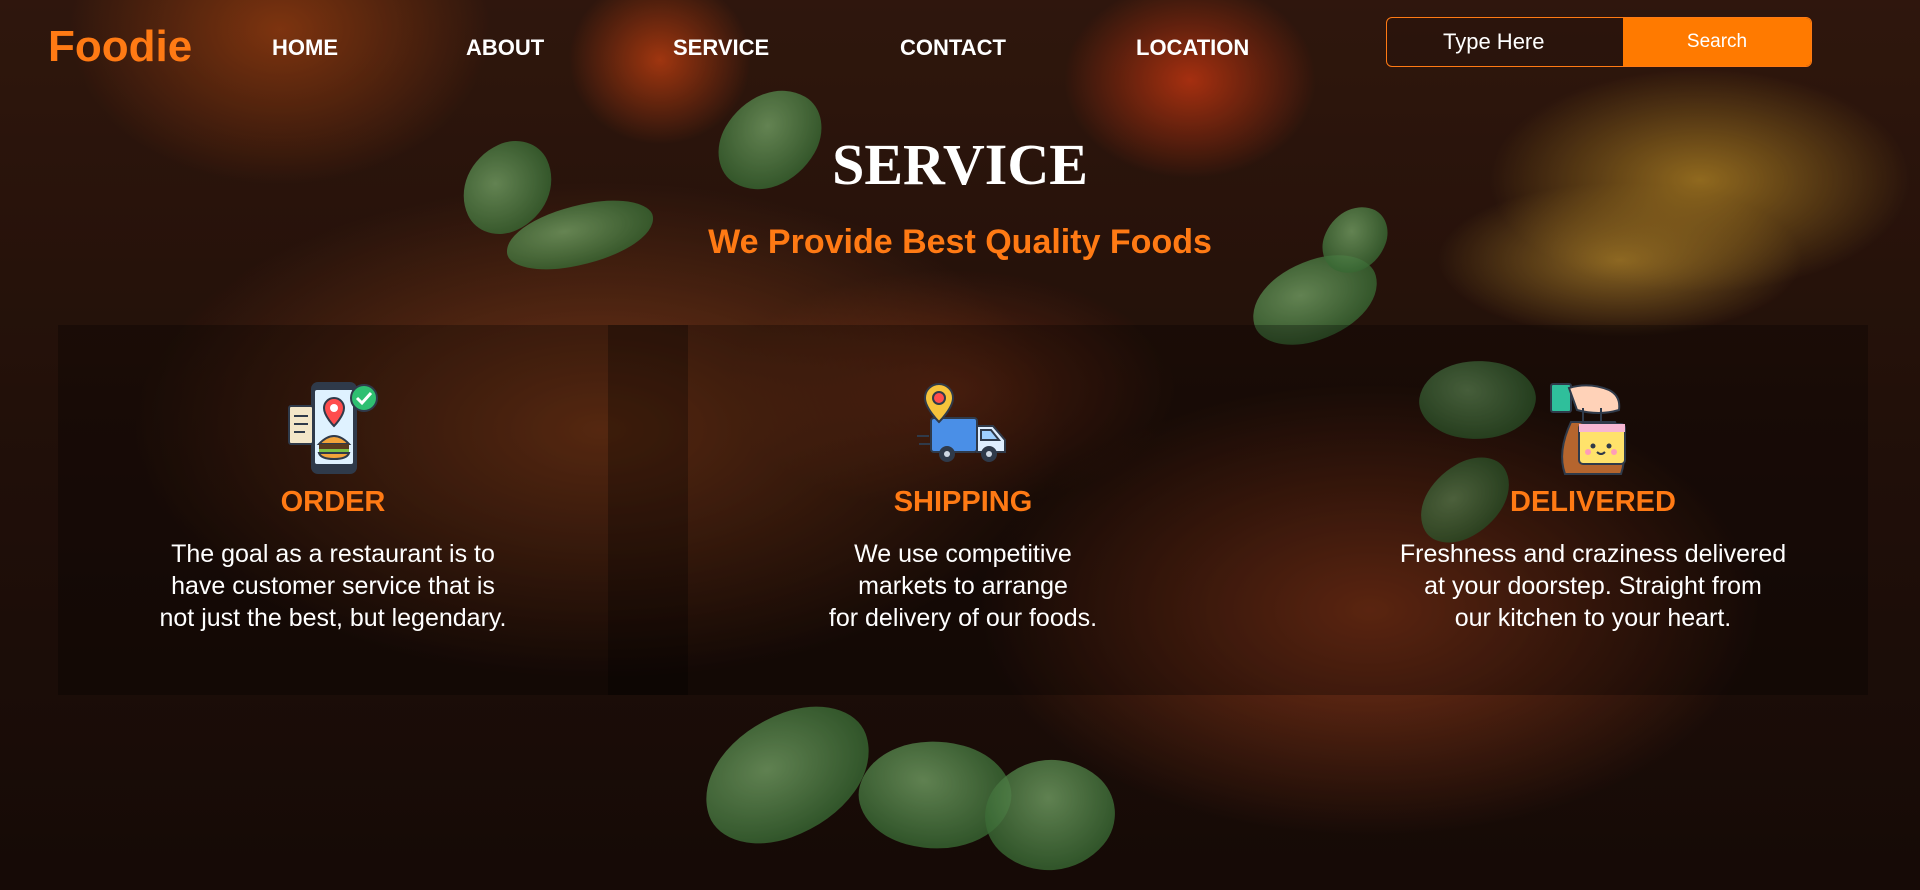  Describe the element at coordinates (305, 48) in the screenshot. I see `nav-link-home: HOME` at that location.